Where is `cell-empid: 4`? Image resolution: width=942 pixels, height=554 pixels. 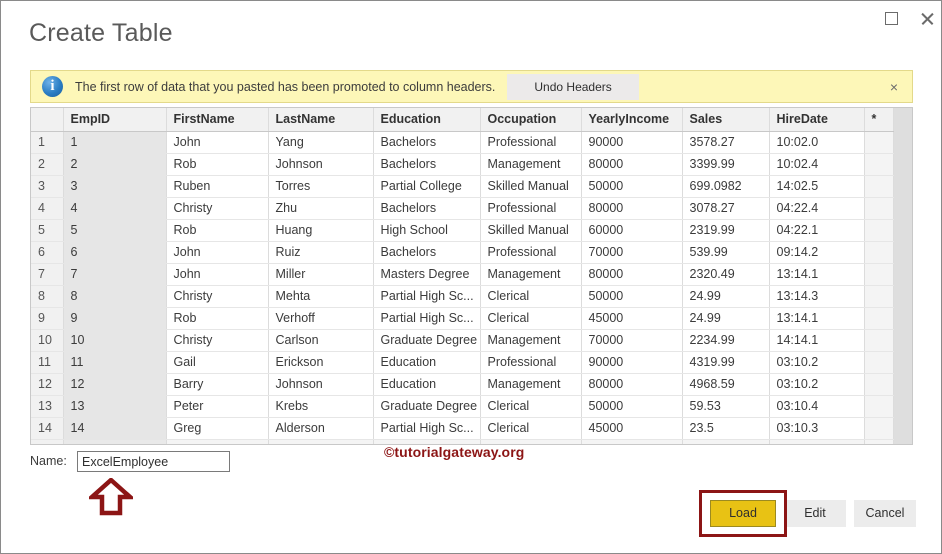
cell-empid: 4 is located at coordinates (115, 208).